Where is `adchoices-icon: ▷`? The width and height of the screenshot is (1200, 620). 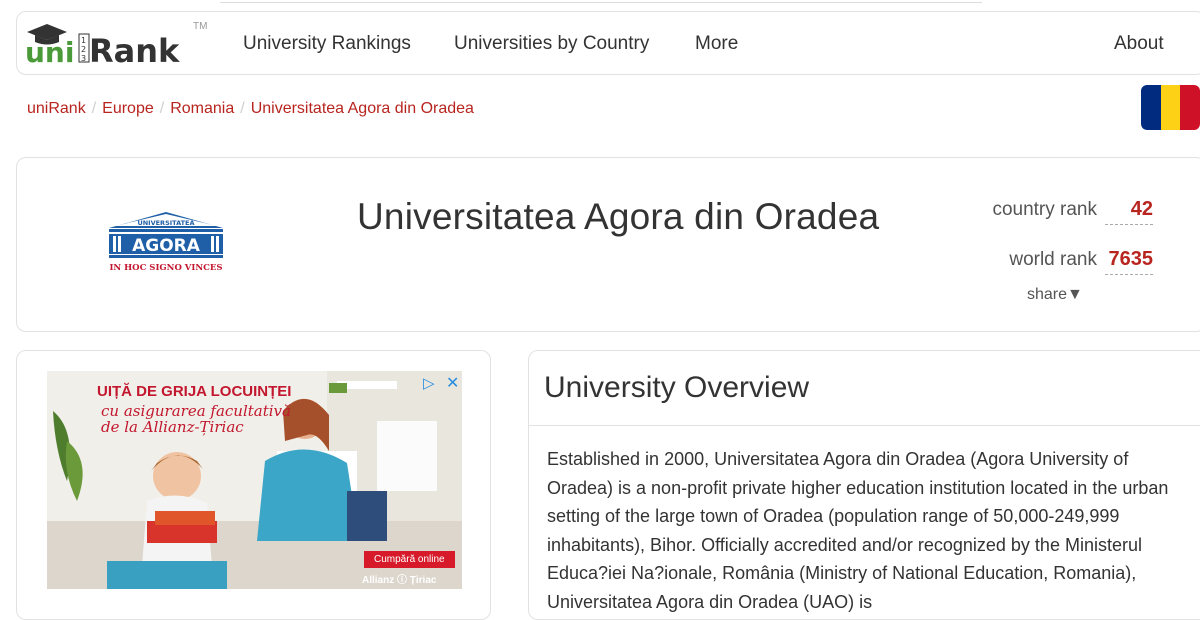
adchoices-icon: ▷ is located at coordinates (429, 383).